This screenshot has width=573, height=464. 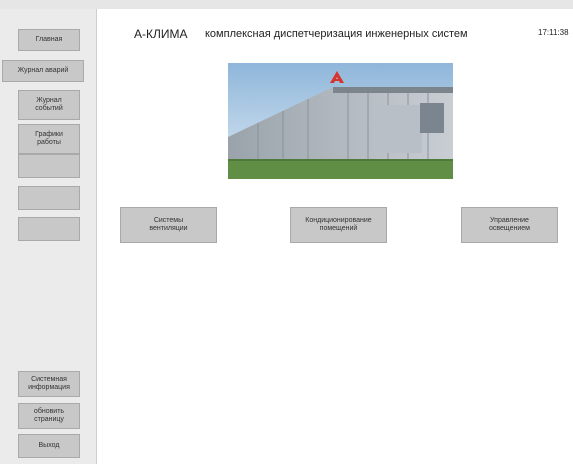 What do you see at coordinates (49, 384) in the screenshot?
I see `system-info-button: Системная информация` at bounding box center [49, 384].